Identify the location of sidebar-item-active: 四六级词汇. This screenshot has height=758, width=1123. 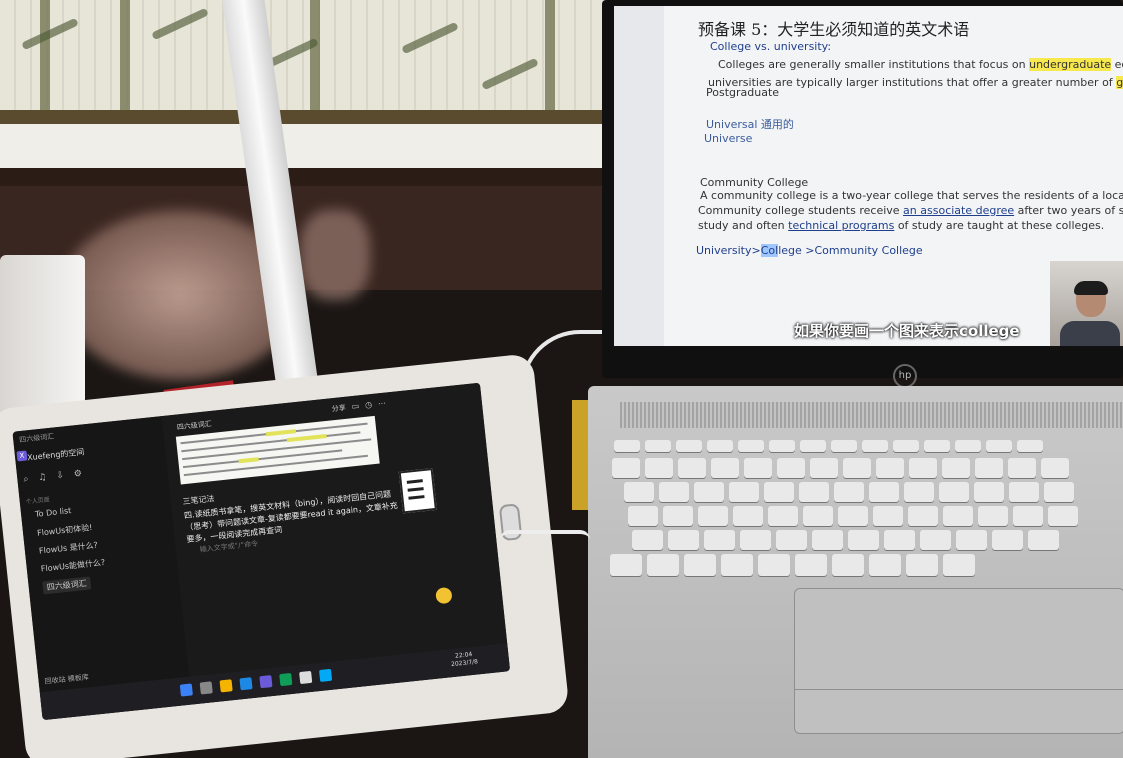
(67, 585).